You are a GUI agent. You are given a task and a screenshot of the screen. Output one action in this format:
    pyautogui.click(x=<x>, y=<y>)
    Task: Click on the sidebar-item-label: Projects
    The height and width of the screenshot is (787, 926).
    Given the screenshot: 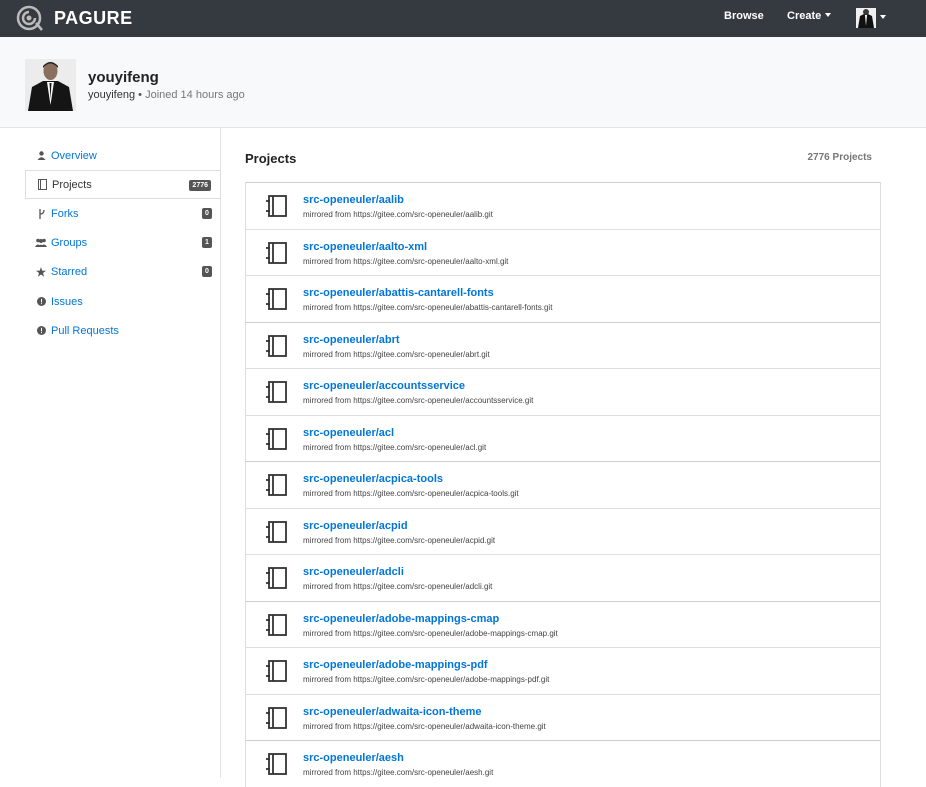 What is the action you would take?
    pyautogui.click(x=72, y=184)
    